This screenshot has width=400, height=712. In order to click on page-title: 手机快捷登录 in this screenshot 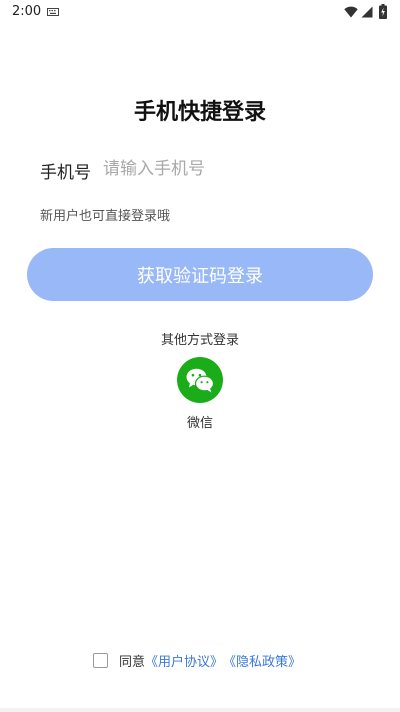, I will do `click(199, 112)`.